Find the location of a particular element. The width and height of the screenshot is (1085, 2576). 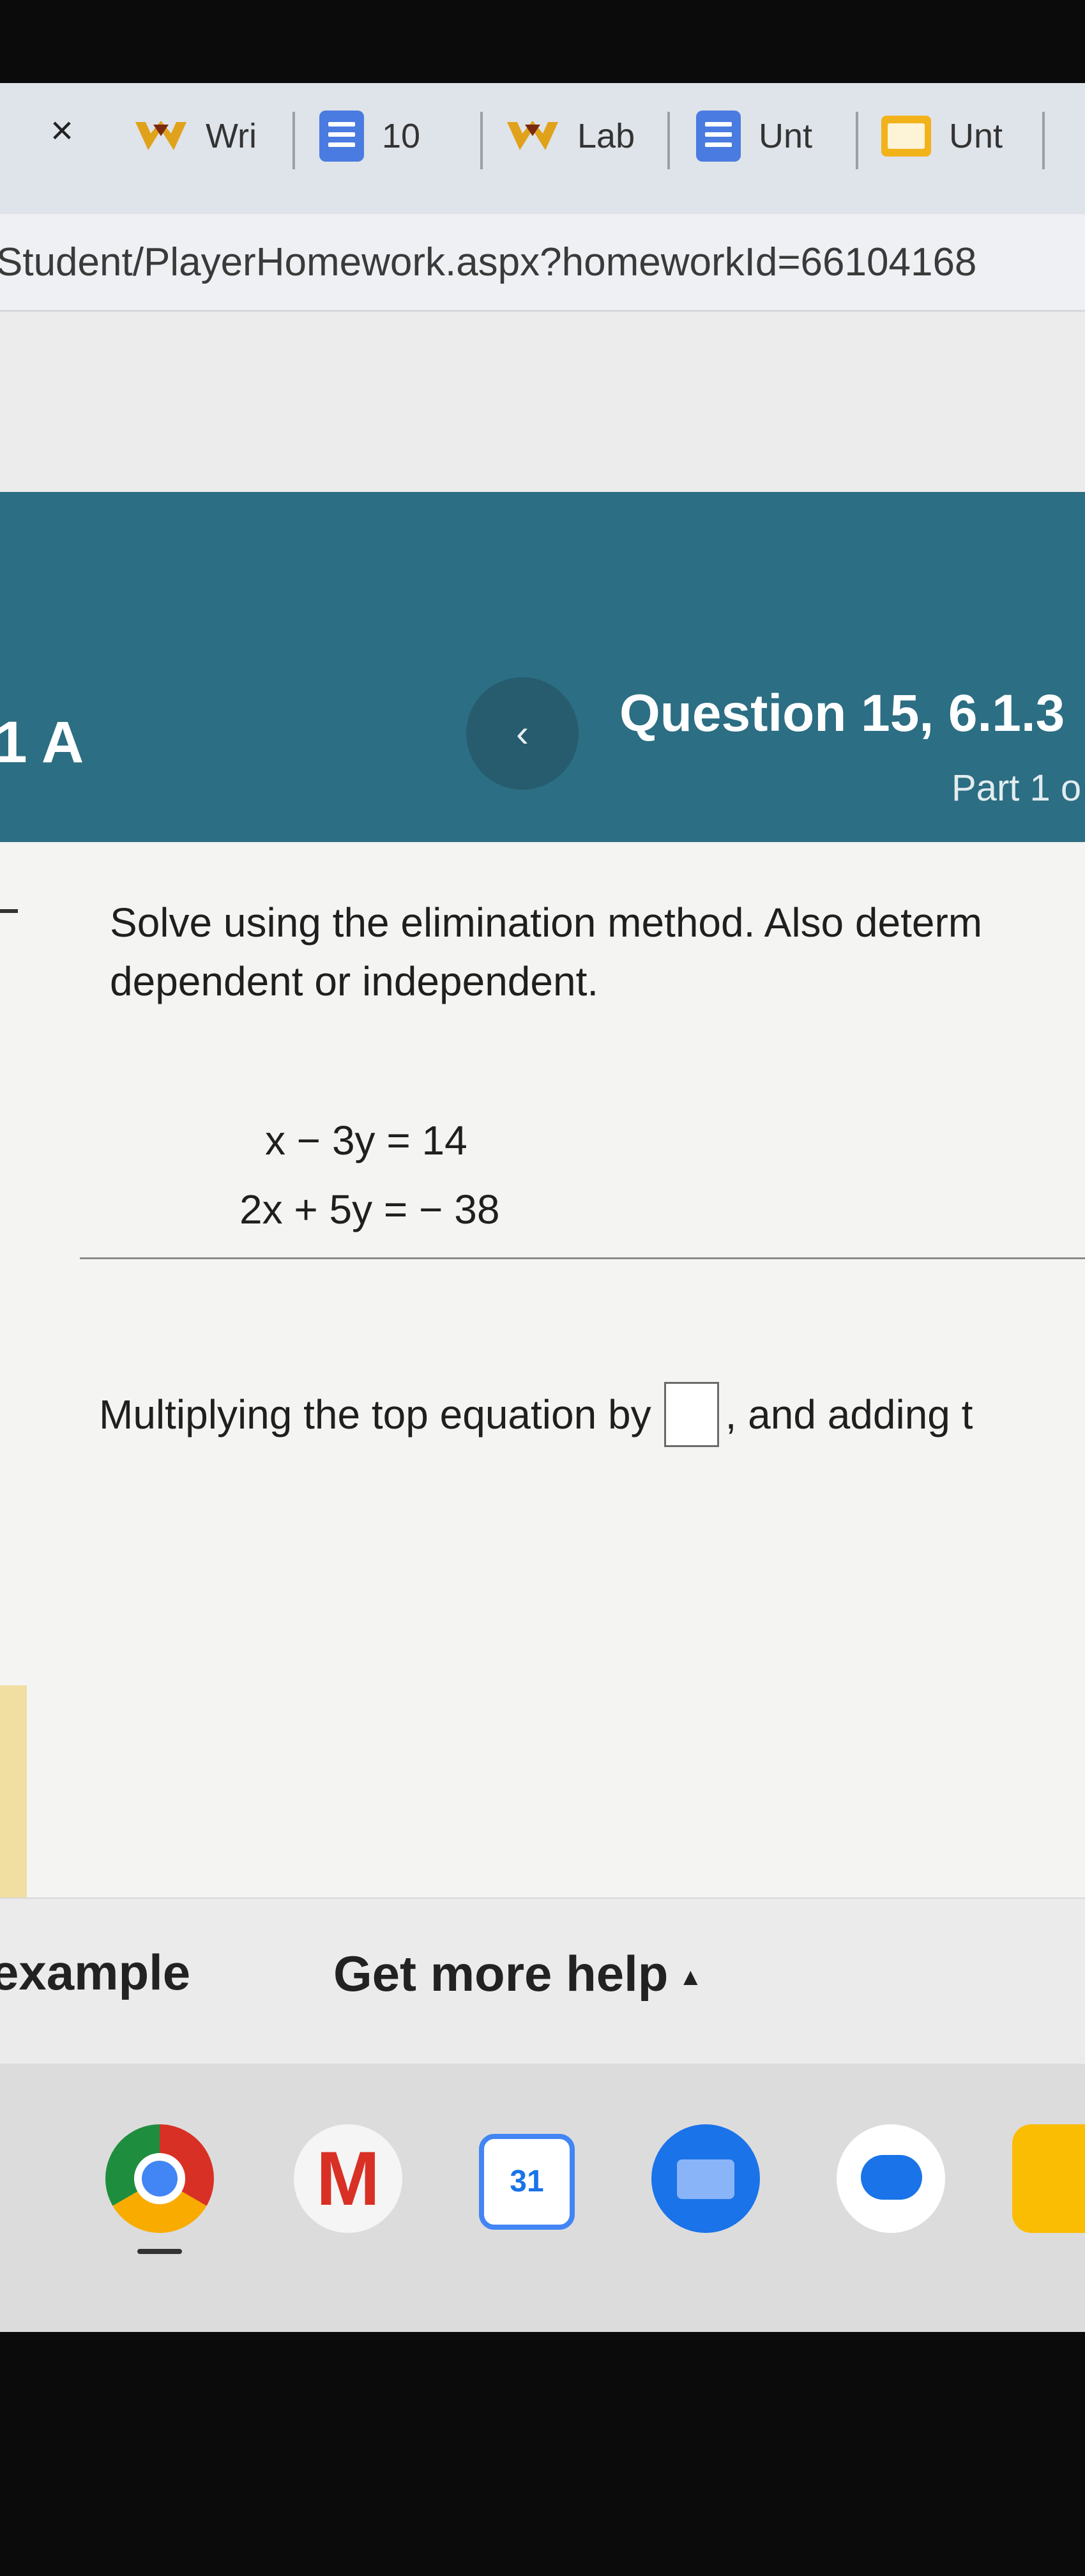

files-icon is located at coordinates (705, 2178).